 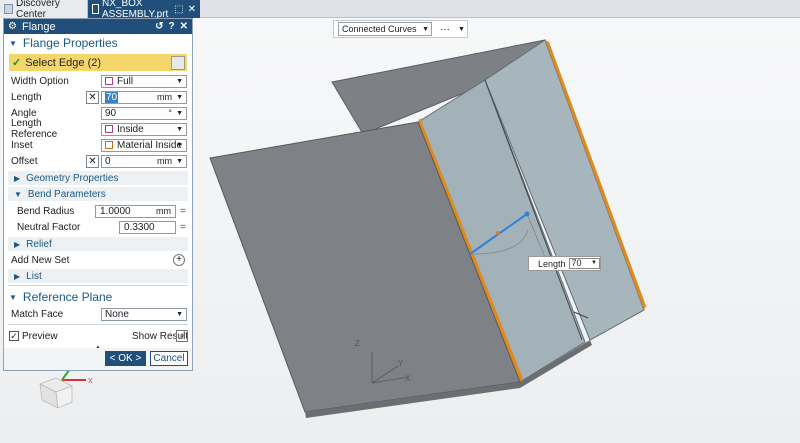 What do you see at coordinates (169, 358) in the screenshot?
I see `cancel-button: Cancel` at bounding box center [169, 358].